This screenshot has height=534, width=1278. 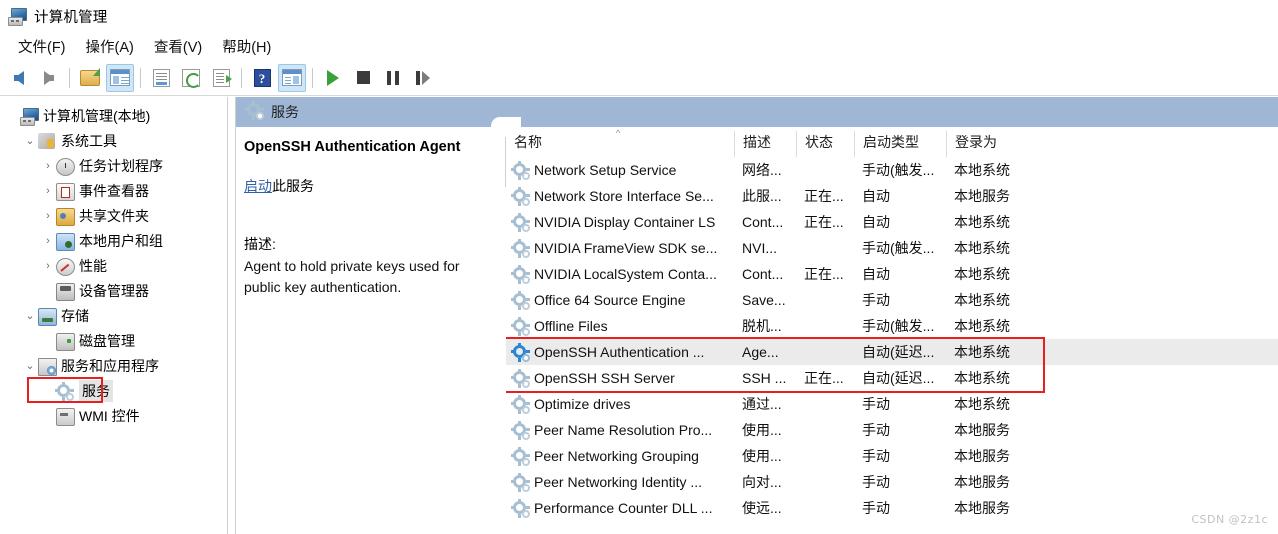 I want to click on menu-file: 文件(F), so click(x=42, y=46).